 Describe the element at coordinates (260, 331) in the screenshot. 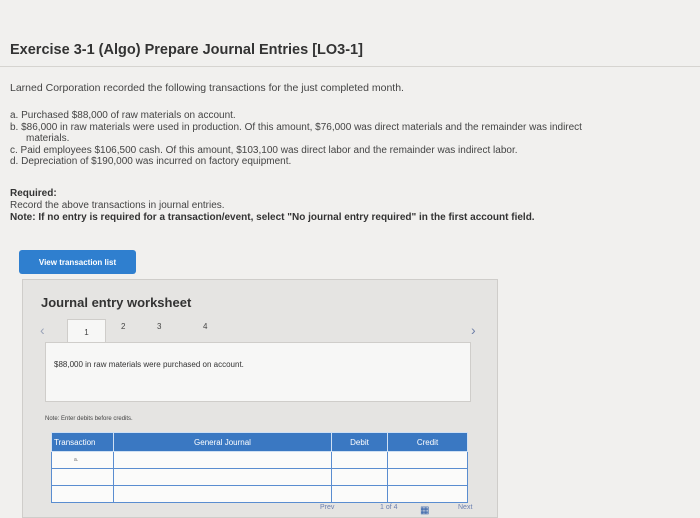

I see `worksheet-pager: ‹ 1 2 3 4 ›` at that location.